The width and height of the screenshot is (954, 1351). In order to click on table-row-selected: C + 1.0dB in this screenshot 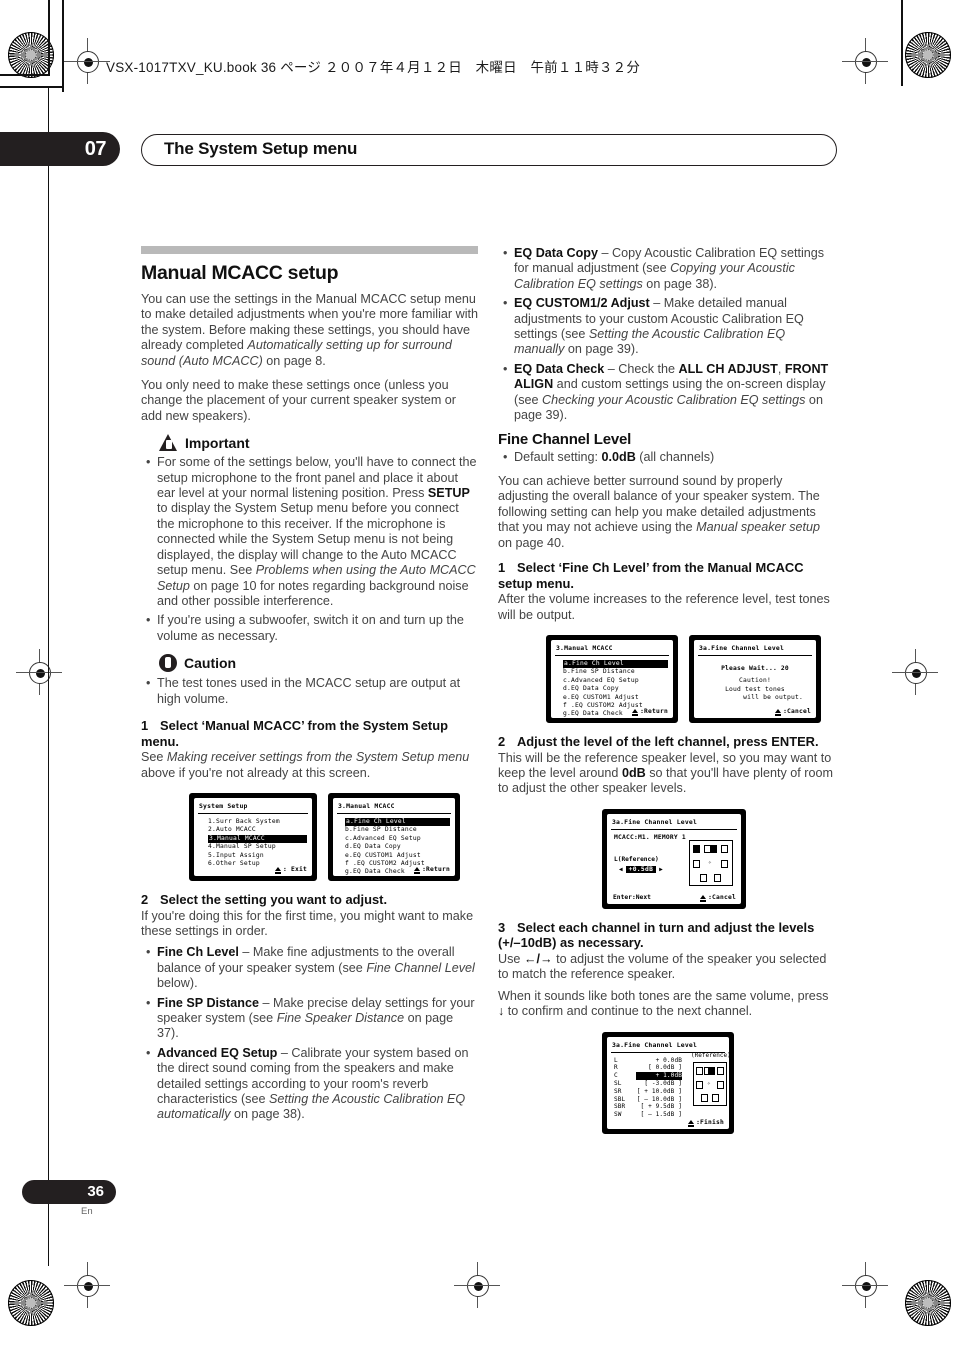, I will do `click(651, 1076)`.